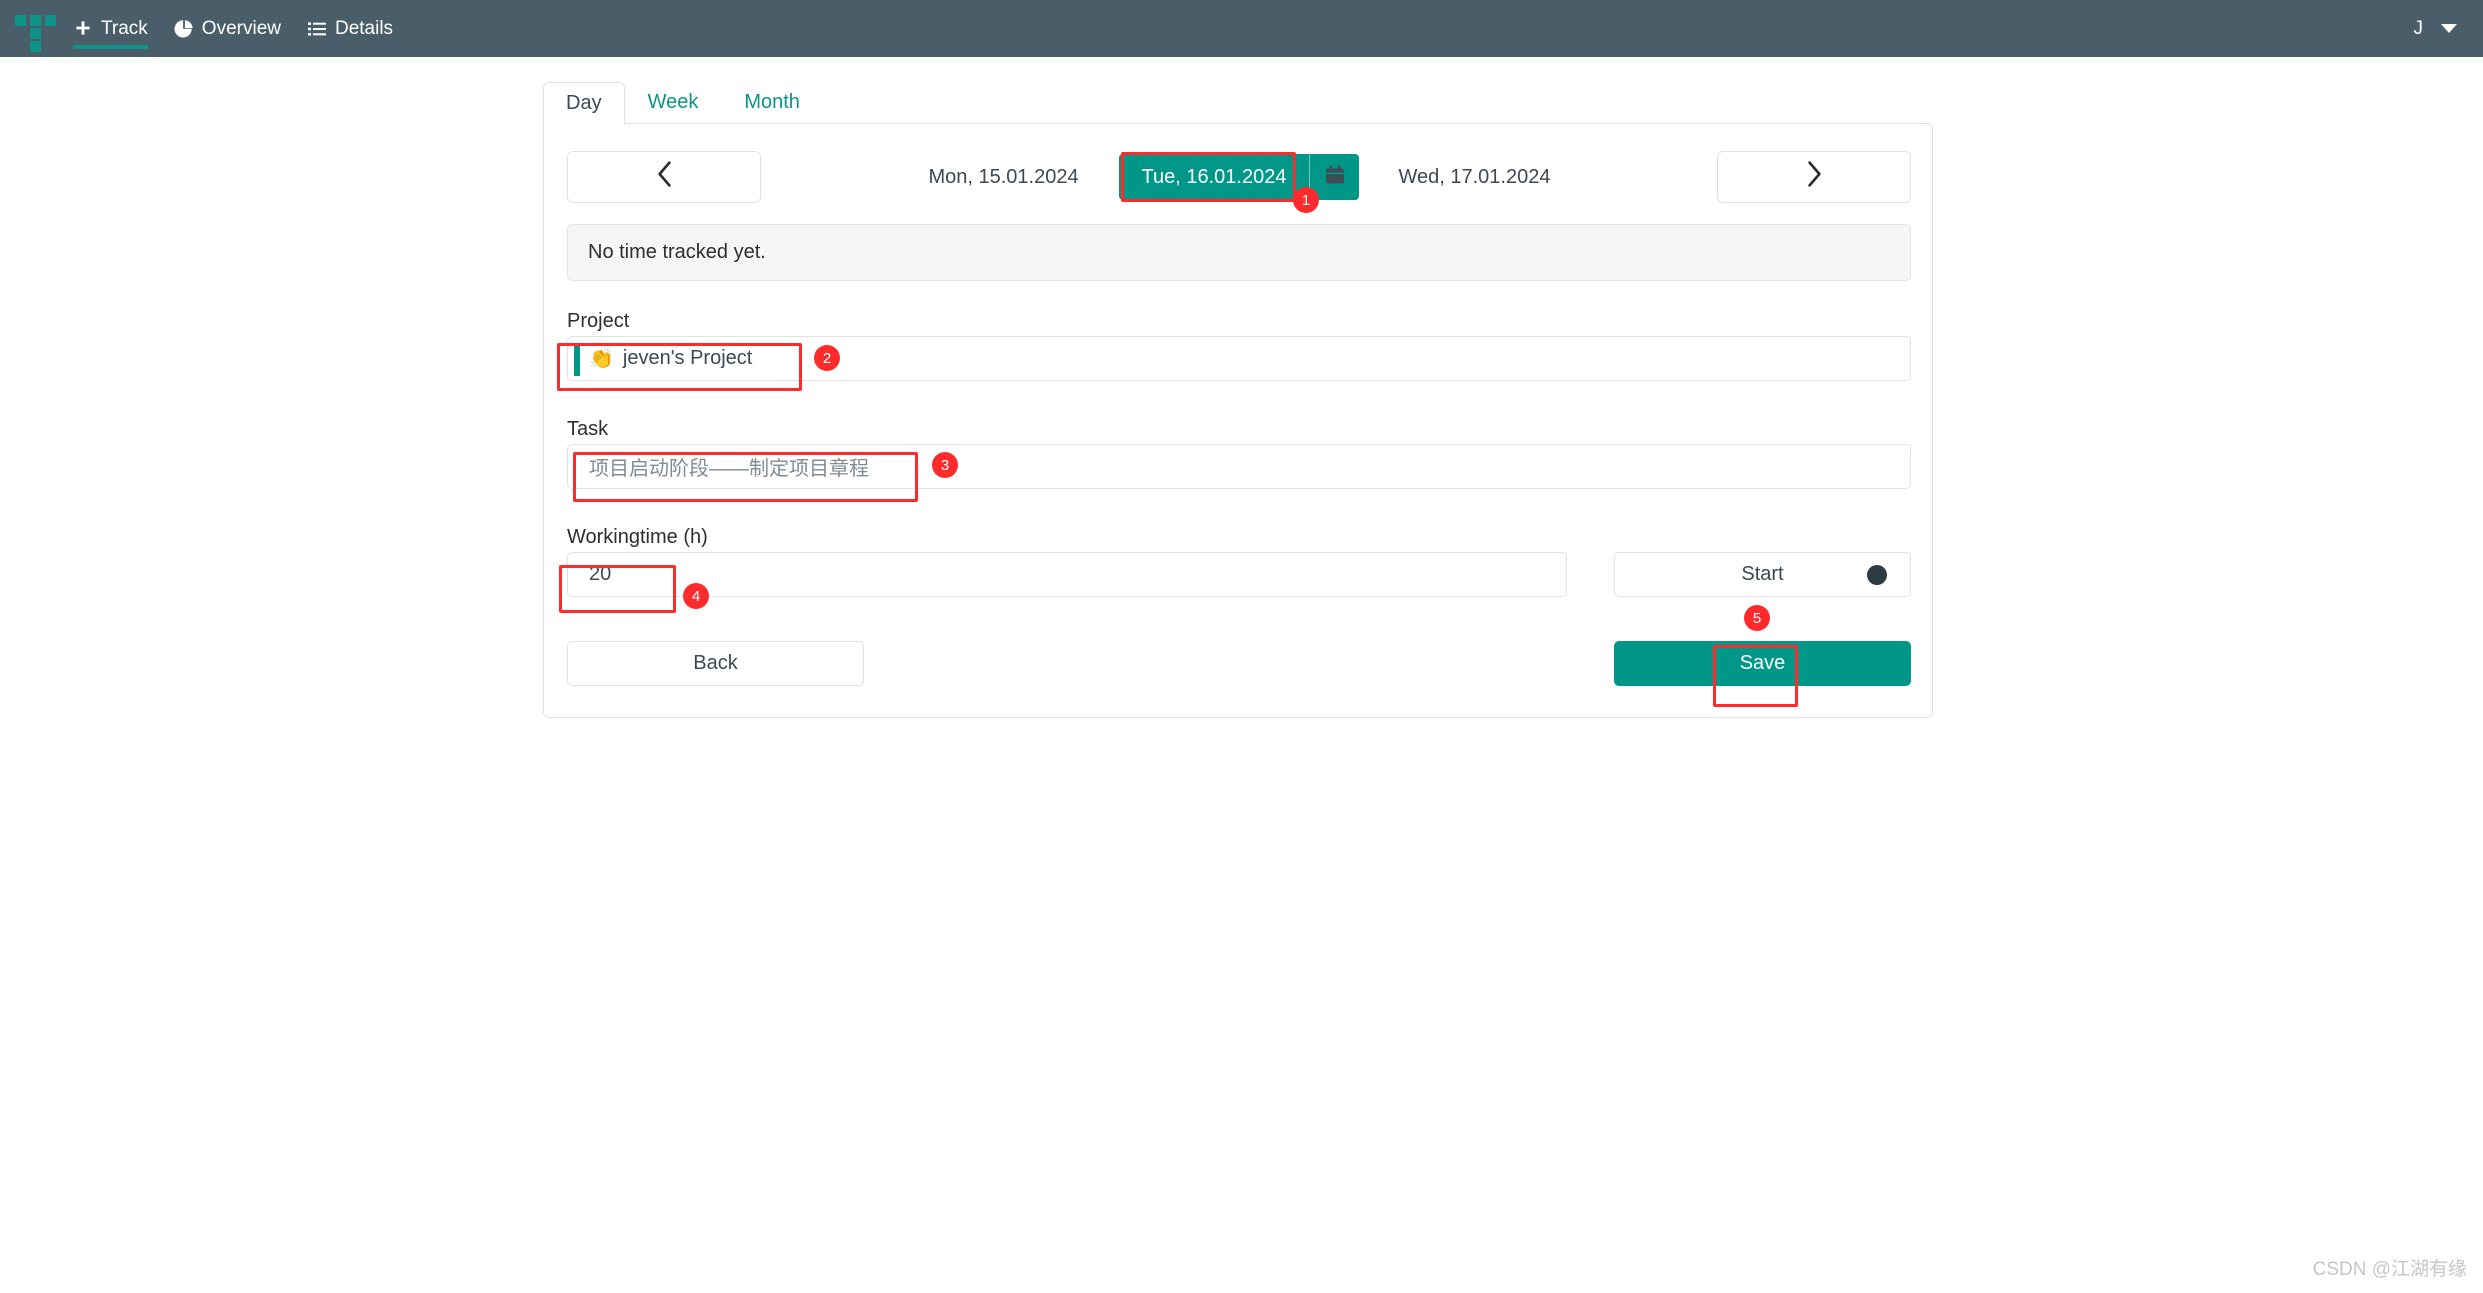  I want to click on tab-day: Day, so click(584, 103).